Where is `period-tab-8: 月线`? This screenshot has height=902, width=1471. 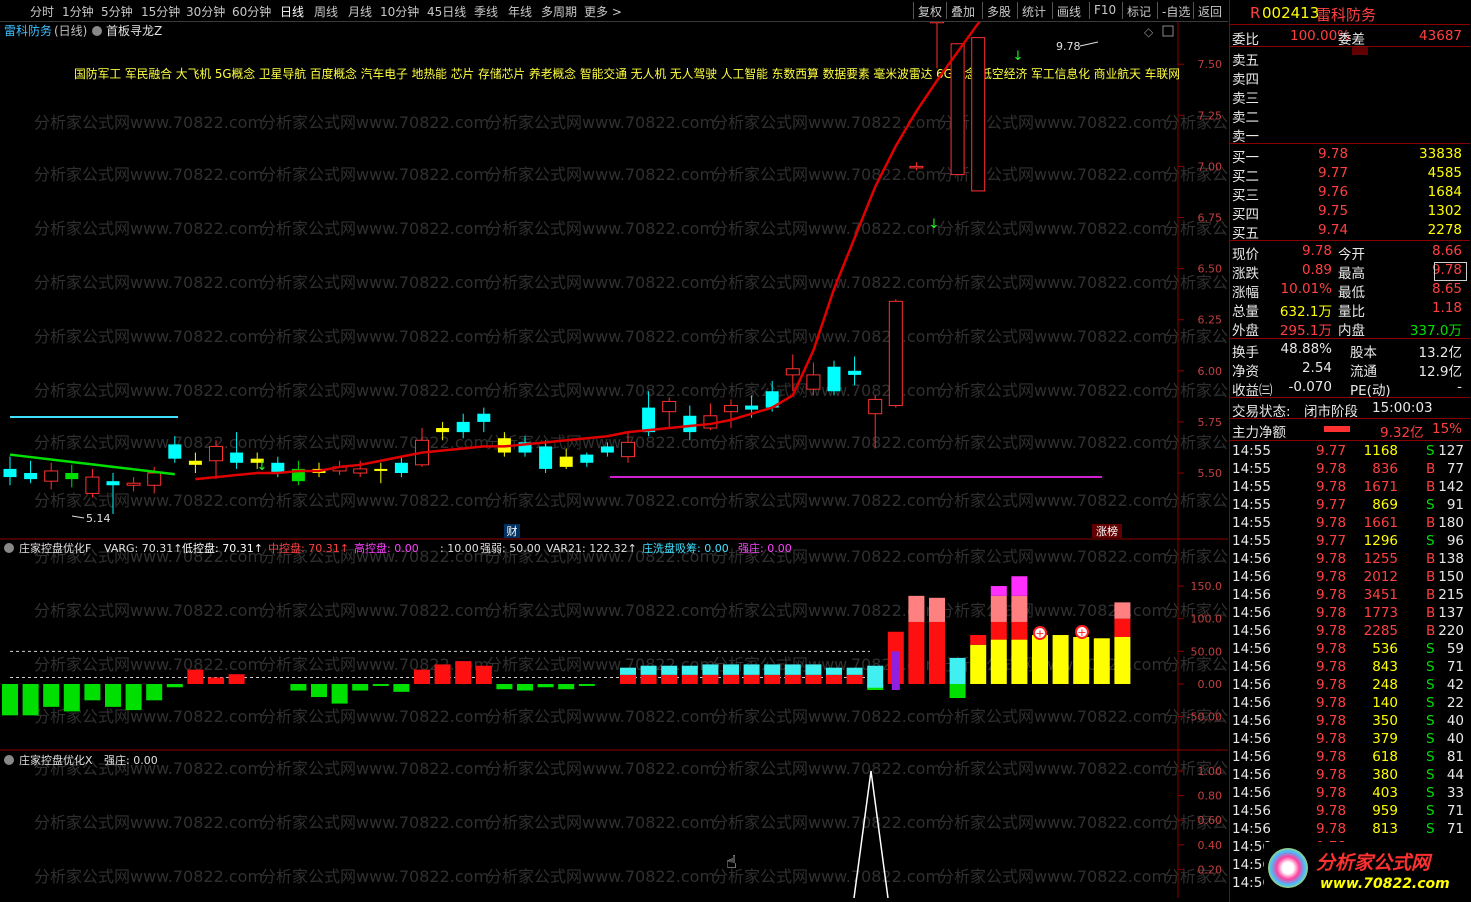 period-tab-8: 月线 is located at coordinates (360, 11).